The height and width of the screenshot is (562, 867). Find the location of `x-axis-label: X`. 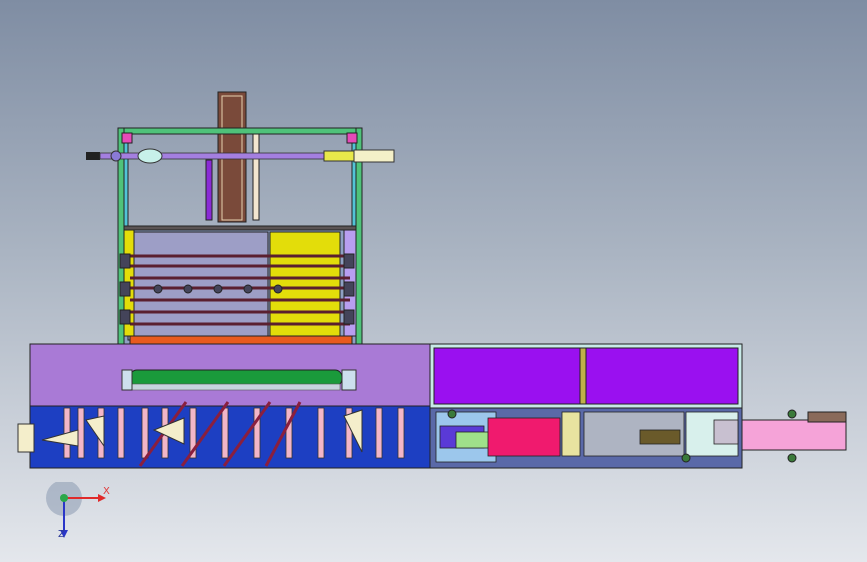

x-axis-label: X is located at coordinates (106, 491).